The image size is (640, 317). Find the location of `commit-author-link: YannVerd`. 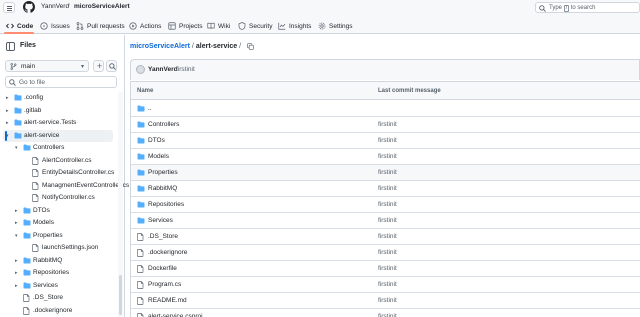

commit-author-link: YannVerd is located at coordinates (163, 69).